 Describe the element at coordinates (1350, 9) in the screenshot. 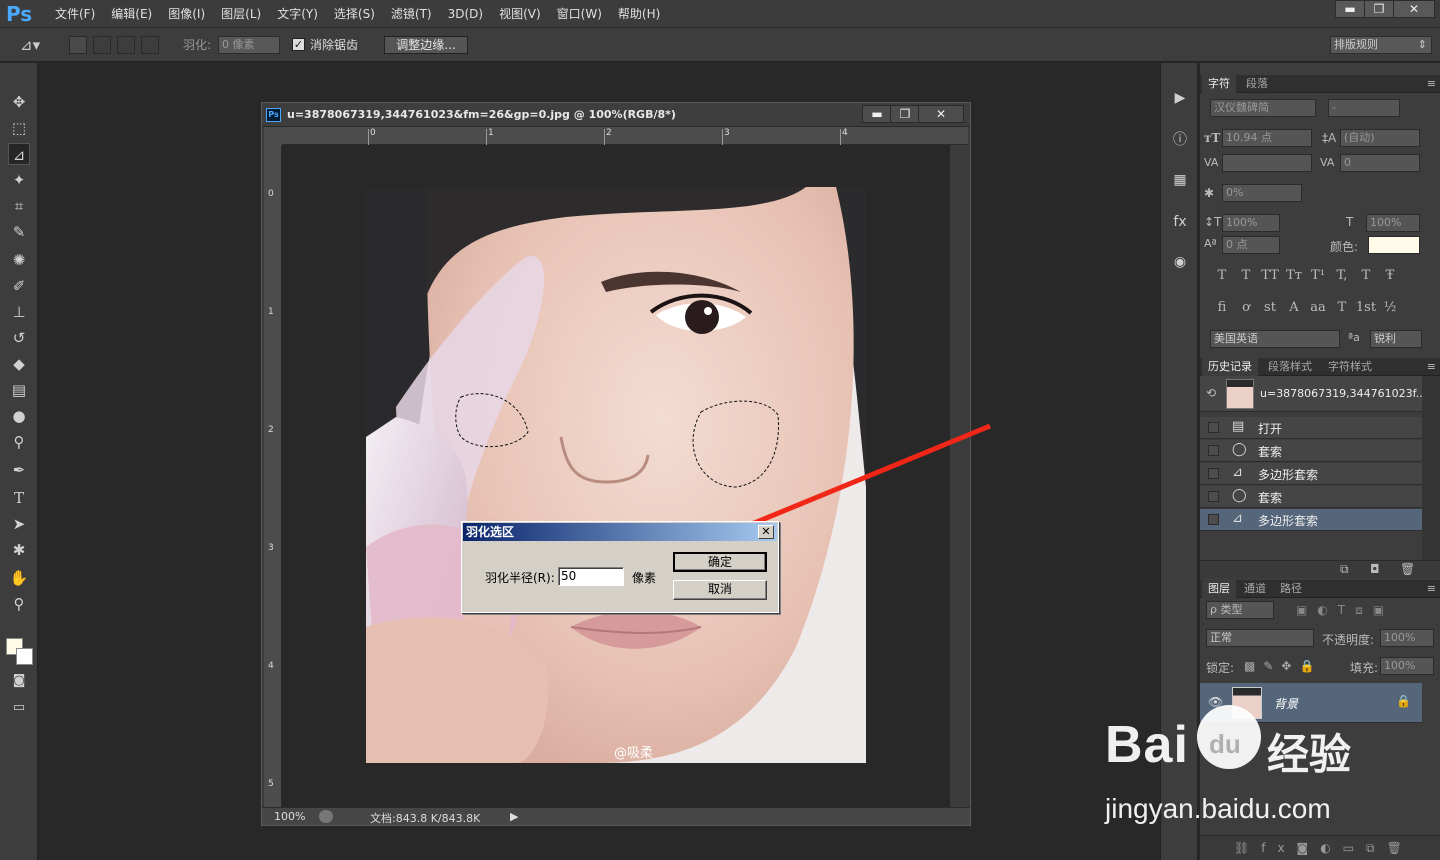

I see `app-minimize-button: ▬` at that location.